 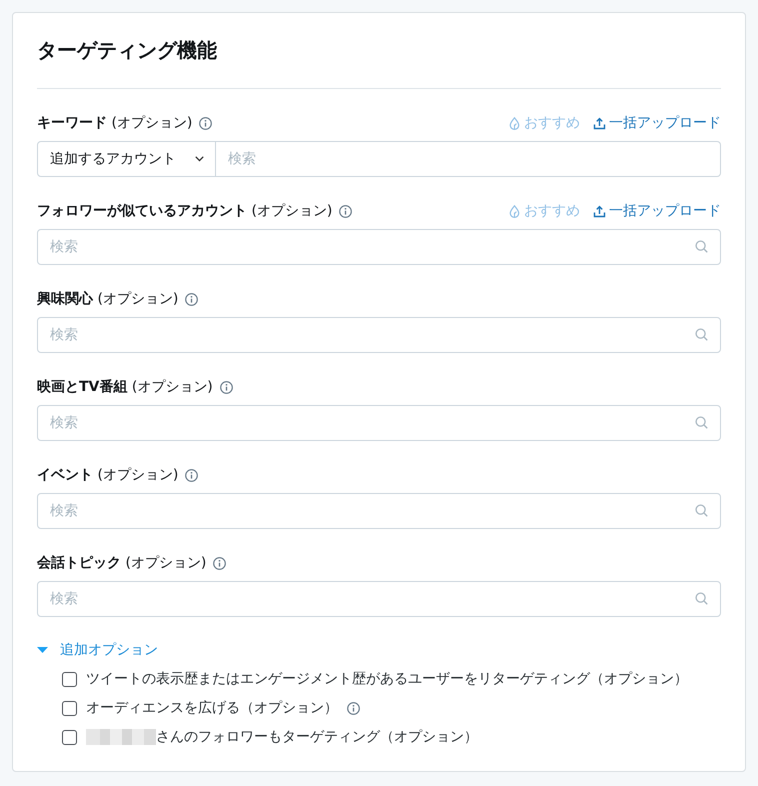 What do you see at coordinates (114, 123) in the screenshot?
I see `field-label: キーワード (オプション)` at bounding box center [114, 123].